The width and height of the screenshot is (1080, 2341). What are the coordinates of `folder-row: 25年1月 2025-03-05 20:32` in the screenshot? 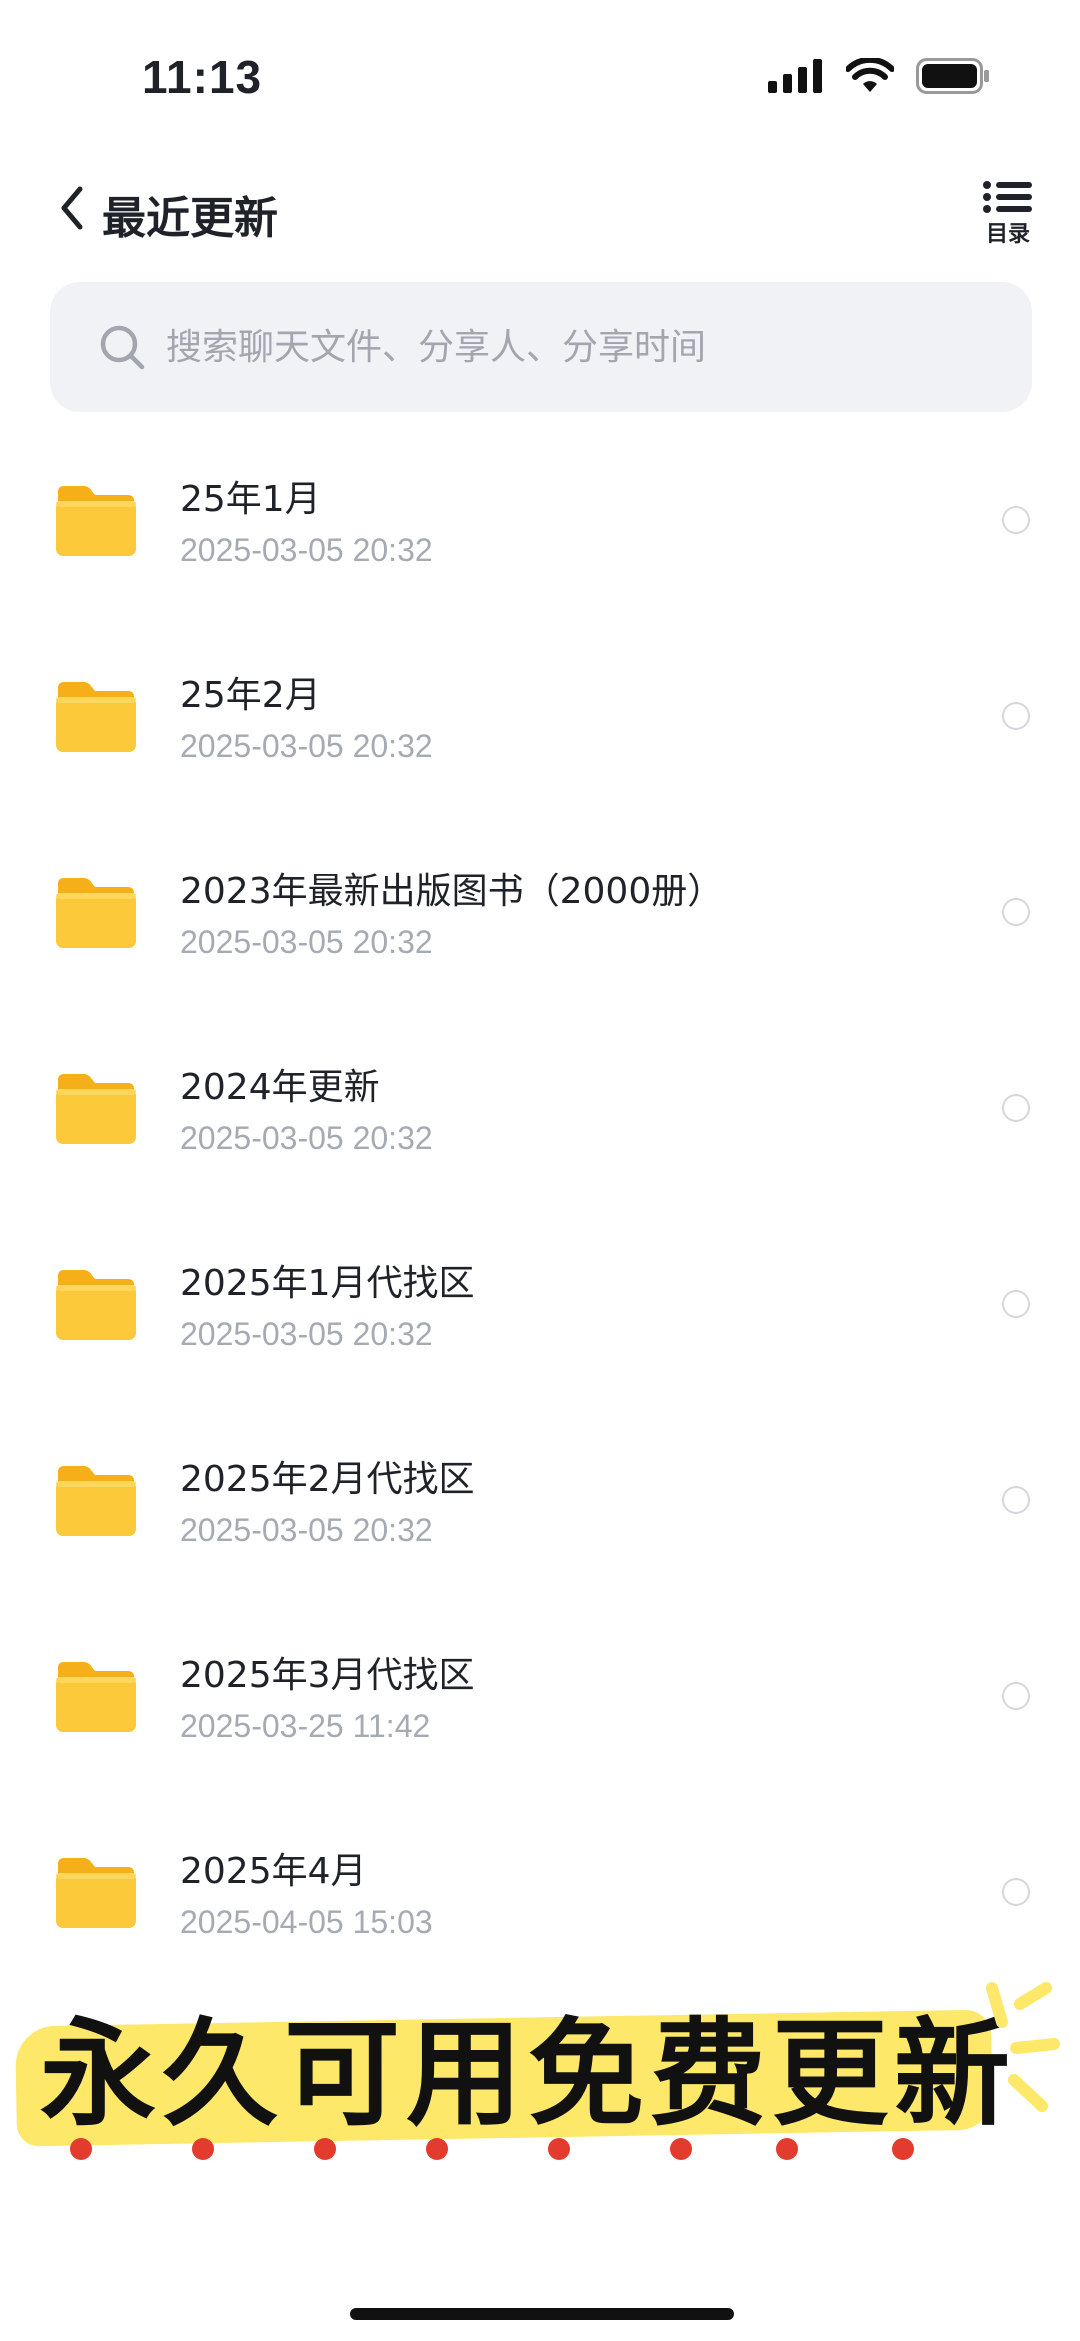 It's located at (540, 538).